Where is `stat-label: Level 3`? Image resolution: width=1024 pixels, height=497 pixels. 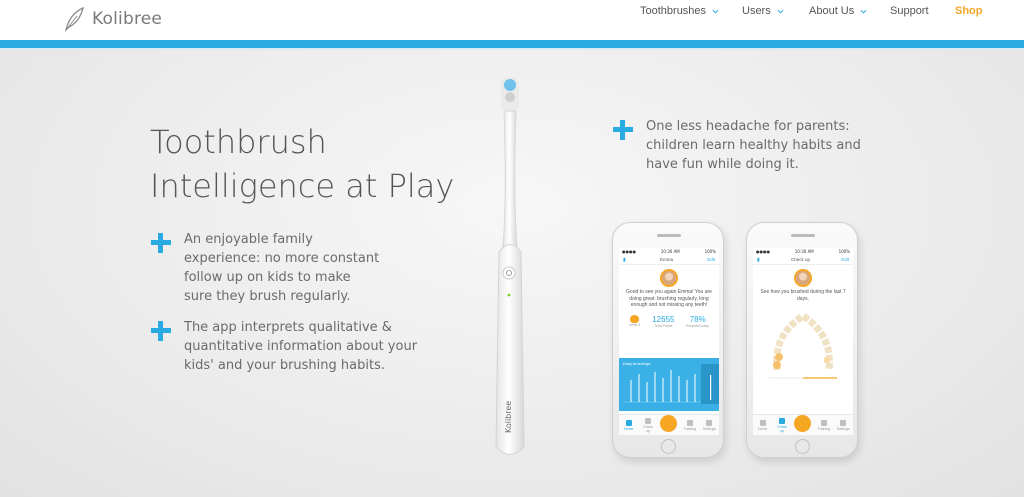 stat-label: Level 3 is located at coordinates (634, 325).